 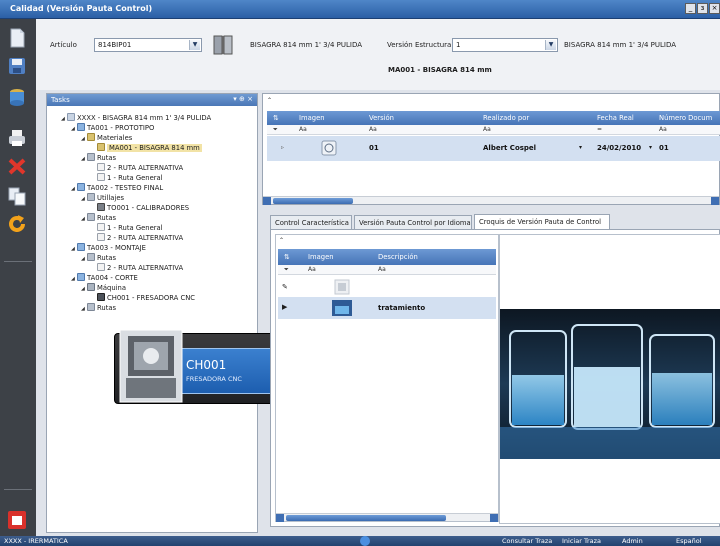 I want to click on task-icon, so click(x=81, y=127).